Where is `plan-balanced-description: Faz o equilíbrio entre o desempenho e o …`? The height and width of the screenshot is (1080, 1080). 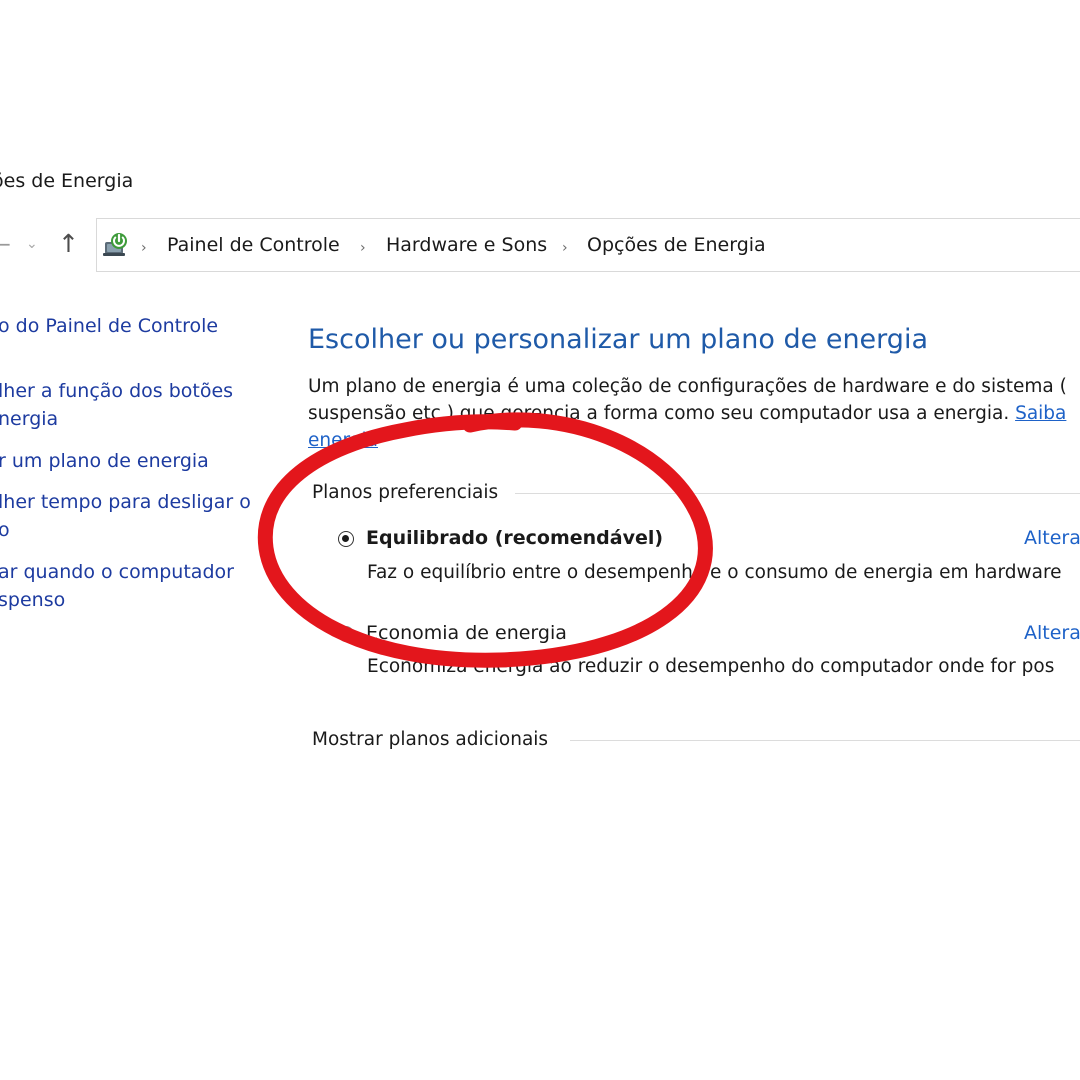
plan-balanced-description: Faz o equilíbrio entre o desempenho e o … is located at coordinates (714, 572).